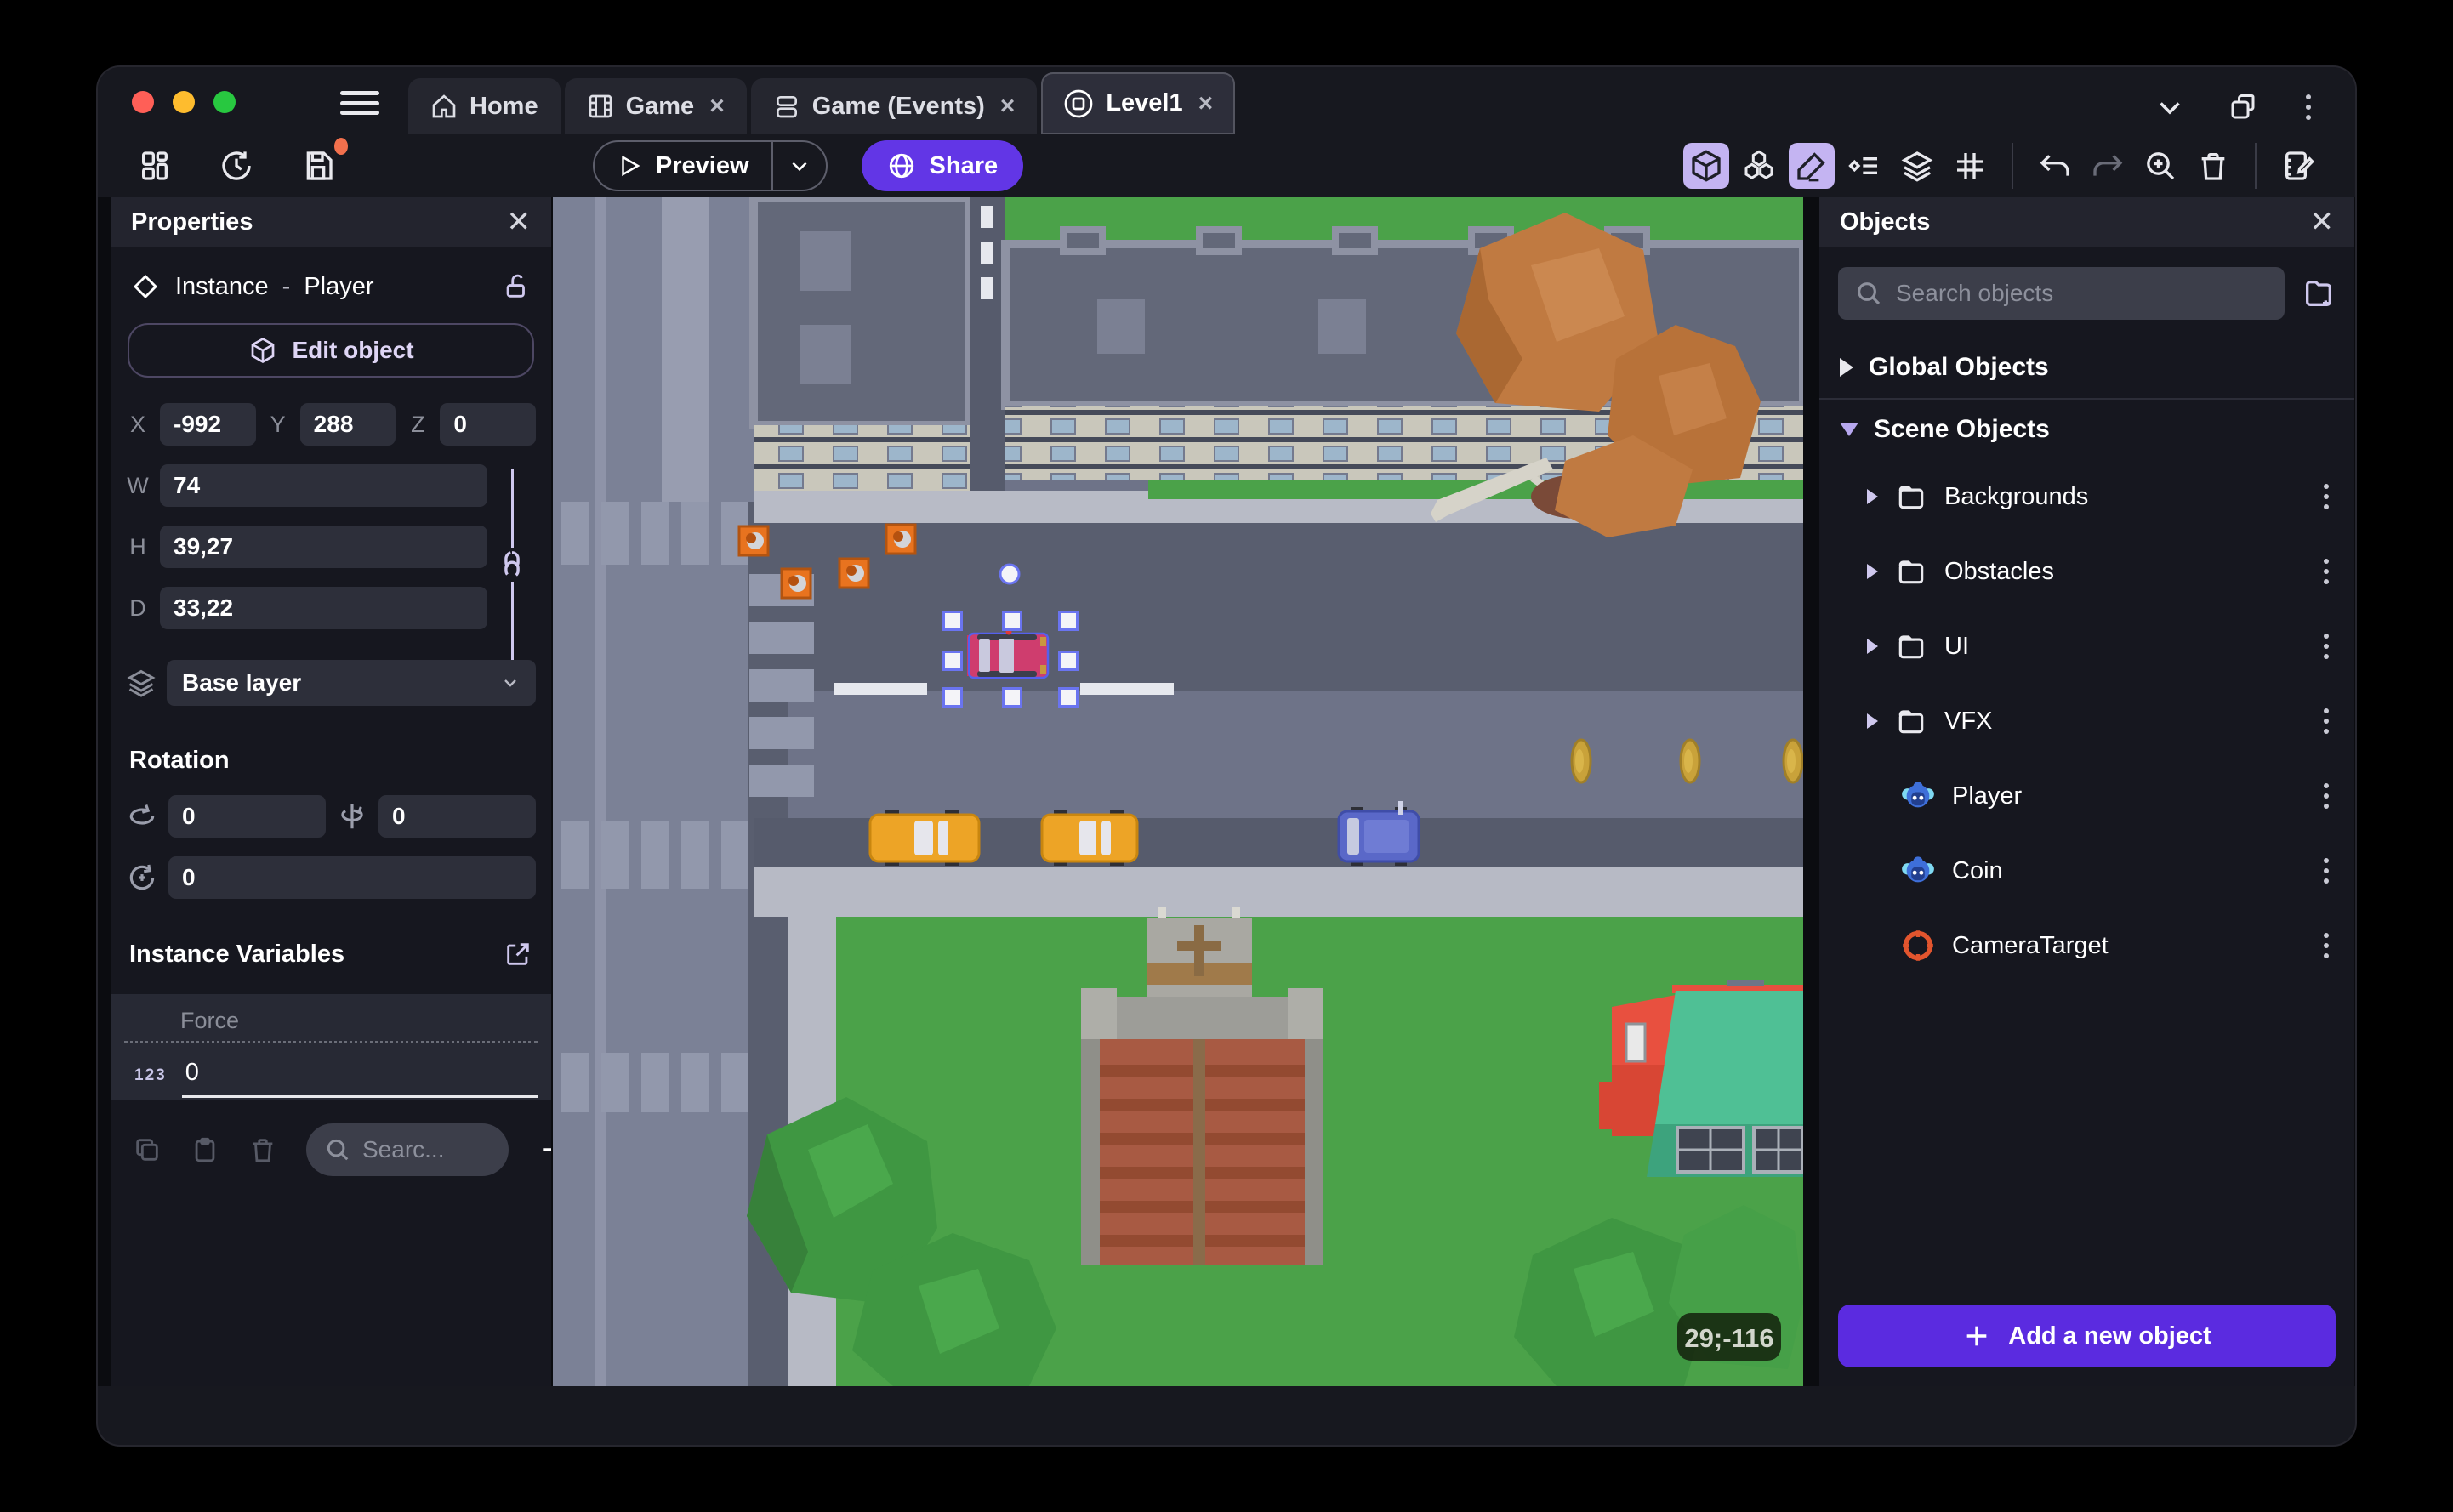 This screenshot has width=2453, height=1512. What do you see at coordinates (1010, 574) in the screenshot?
I see `rotate-handle` at bounding box center [1010, 574].